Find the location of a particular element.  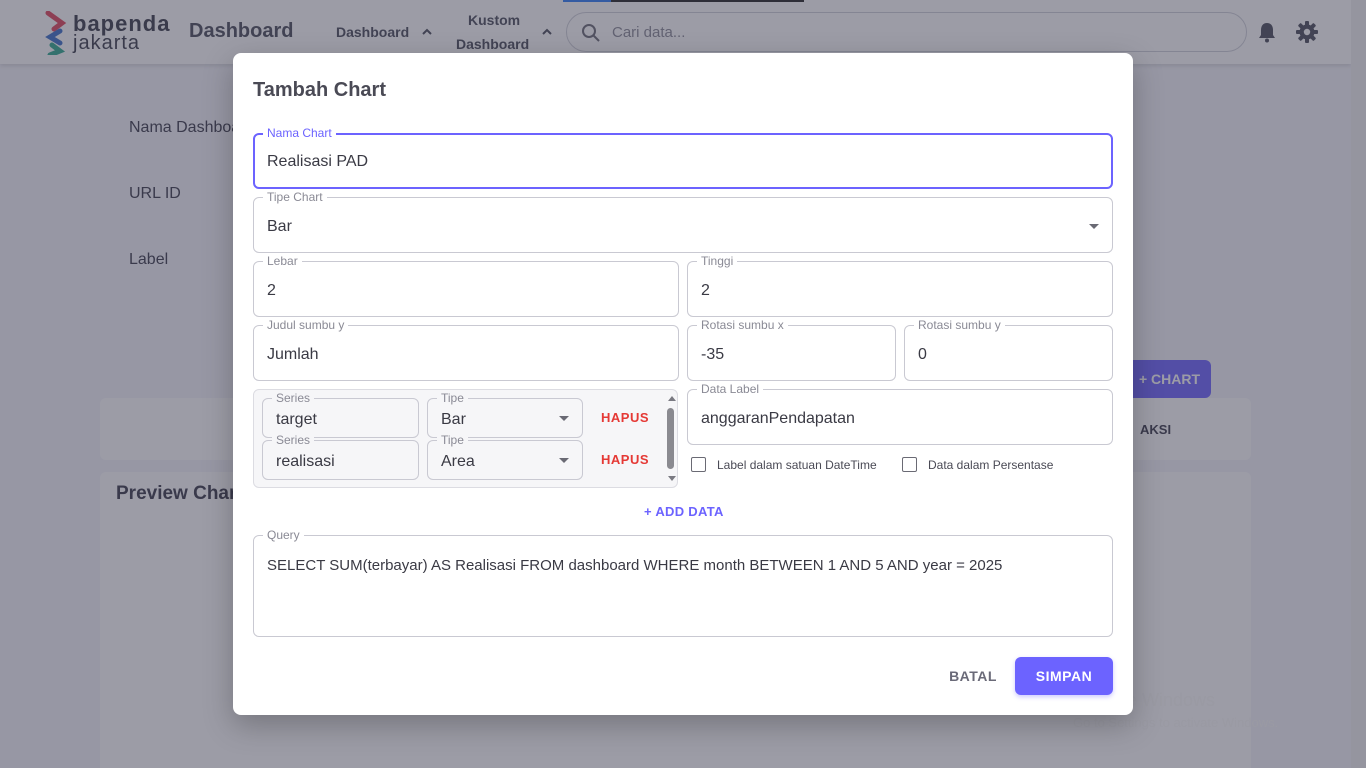

add-data-button: + ADD DATA is located at coordinates (684, 511).